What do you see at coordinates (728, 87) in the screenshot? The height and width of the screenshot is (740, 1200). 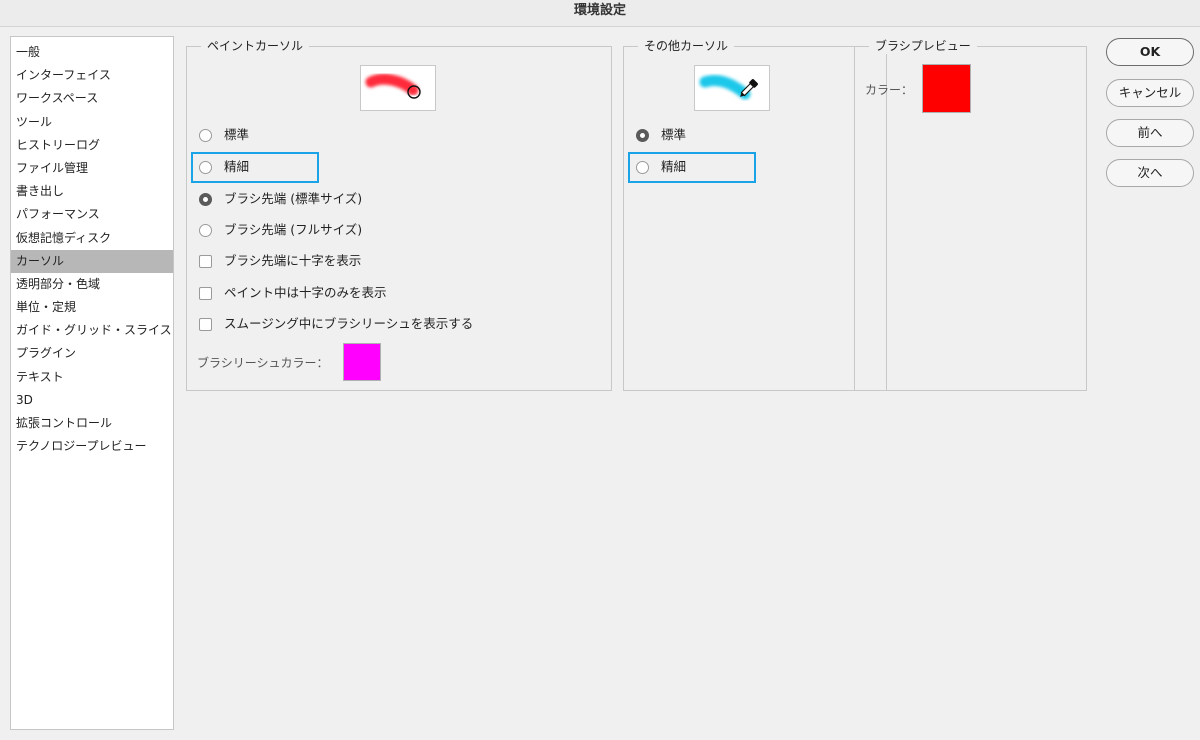 I see `eyedropper-stroke-icon` at bounding box center [728, 87].